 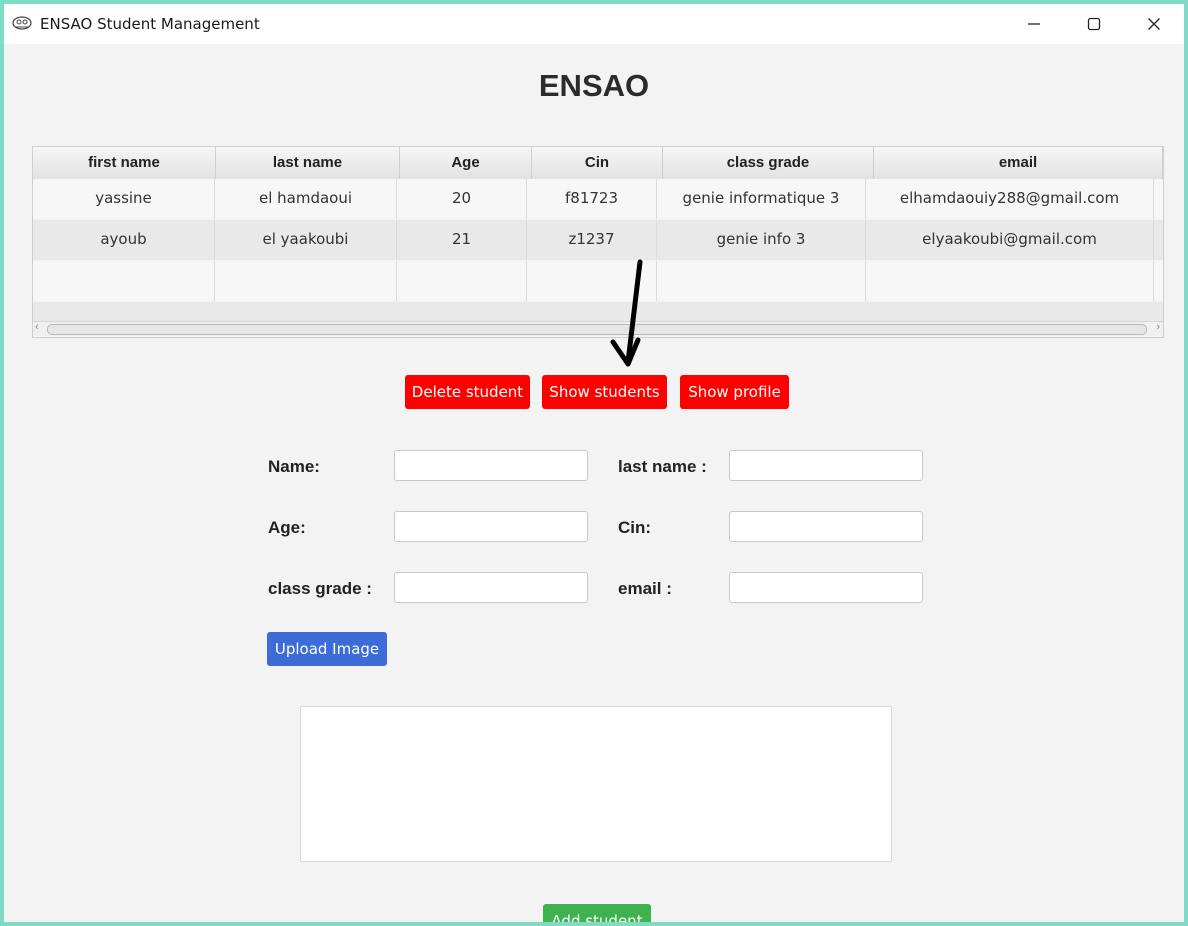 What do you see at coordinates (826, 526) in the screenshot?
I see `cin-input` at bounding box center [826, 526].